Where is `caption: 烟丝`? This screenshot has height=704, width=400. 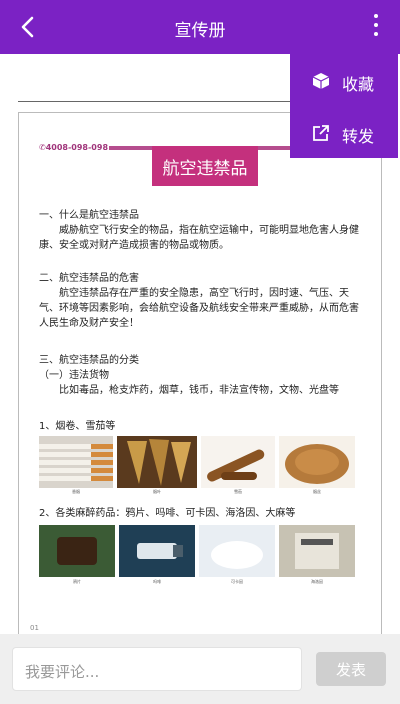
caption: 烟丝 is located at coordinates (317, 491).